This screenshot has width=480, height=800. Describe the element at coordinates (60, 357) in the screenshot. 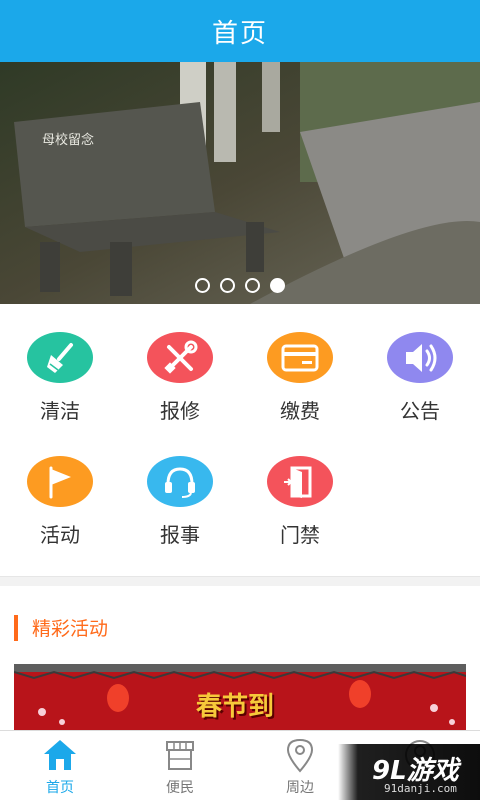

I see `broom-icon` at that location.